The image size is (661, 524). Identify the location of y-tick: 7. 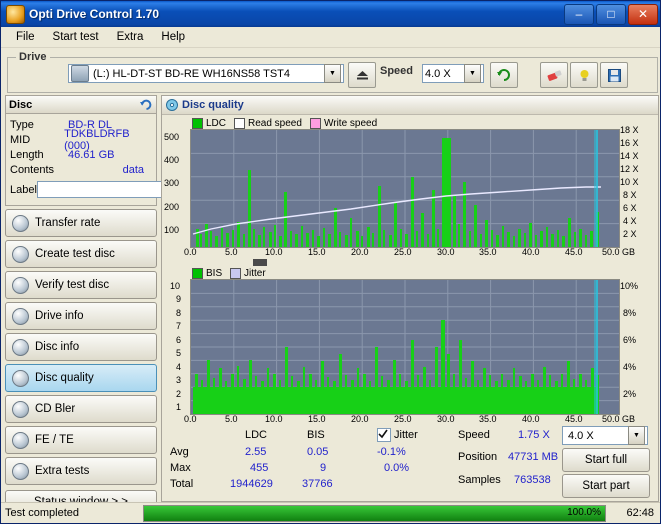
(179, 326).